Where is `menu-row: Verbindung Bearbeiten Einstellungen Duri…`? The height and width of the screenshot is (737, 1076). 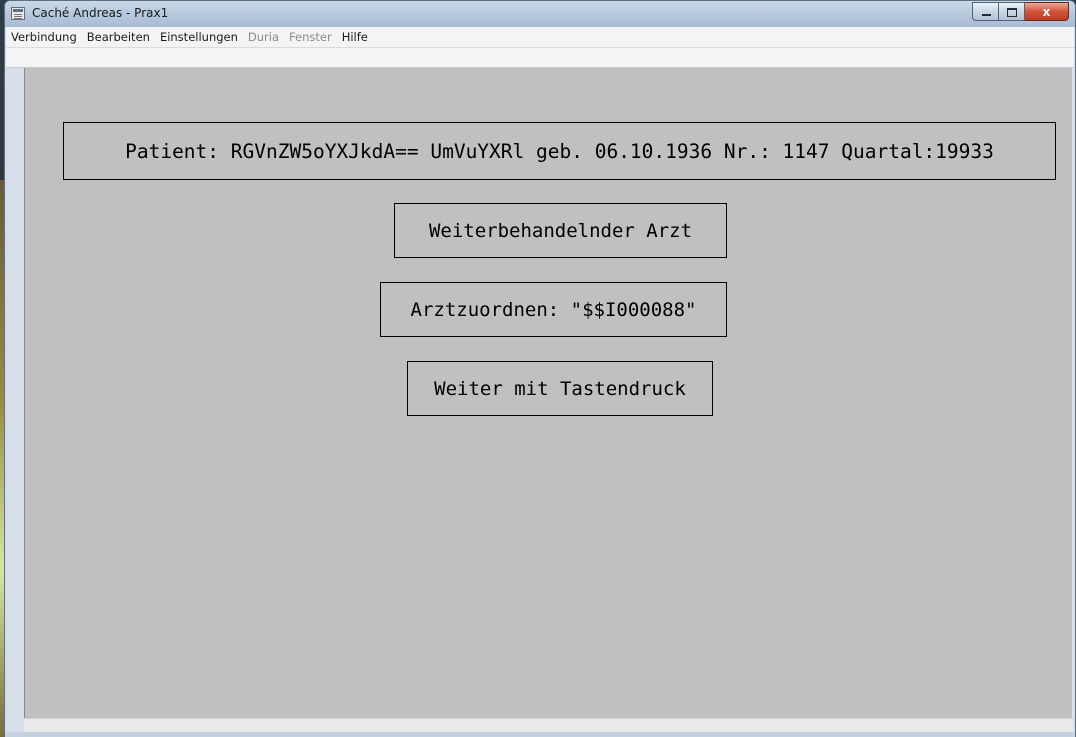
menu-row: Verbindung Bearbeiten Einstellungen Duri… is located at coordinates (189, 36).